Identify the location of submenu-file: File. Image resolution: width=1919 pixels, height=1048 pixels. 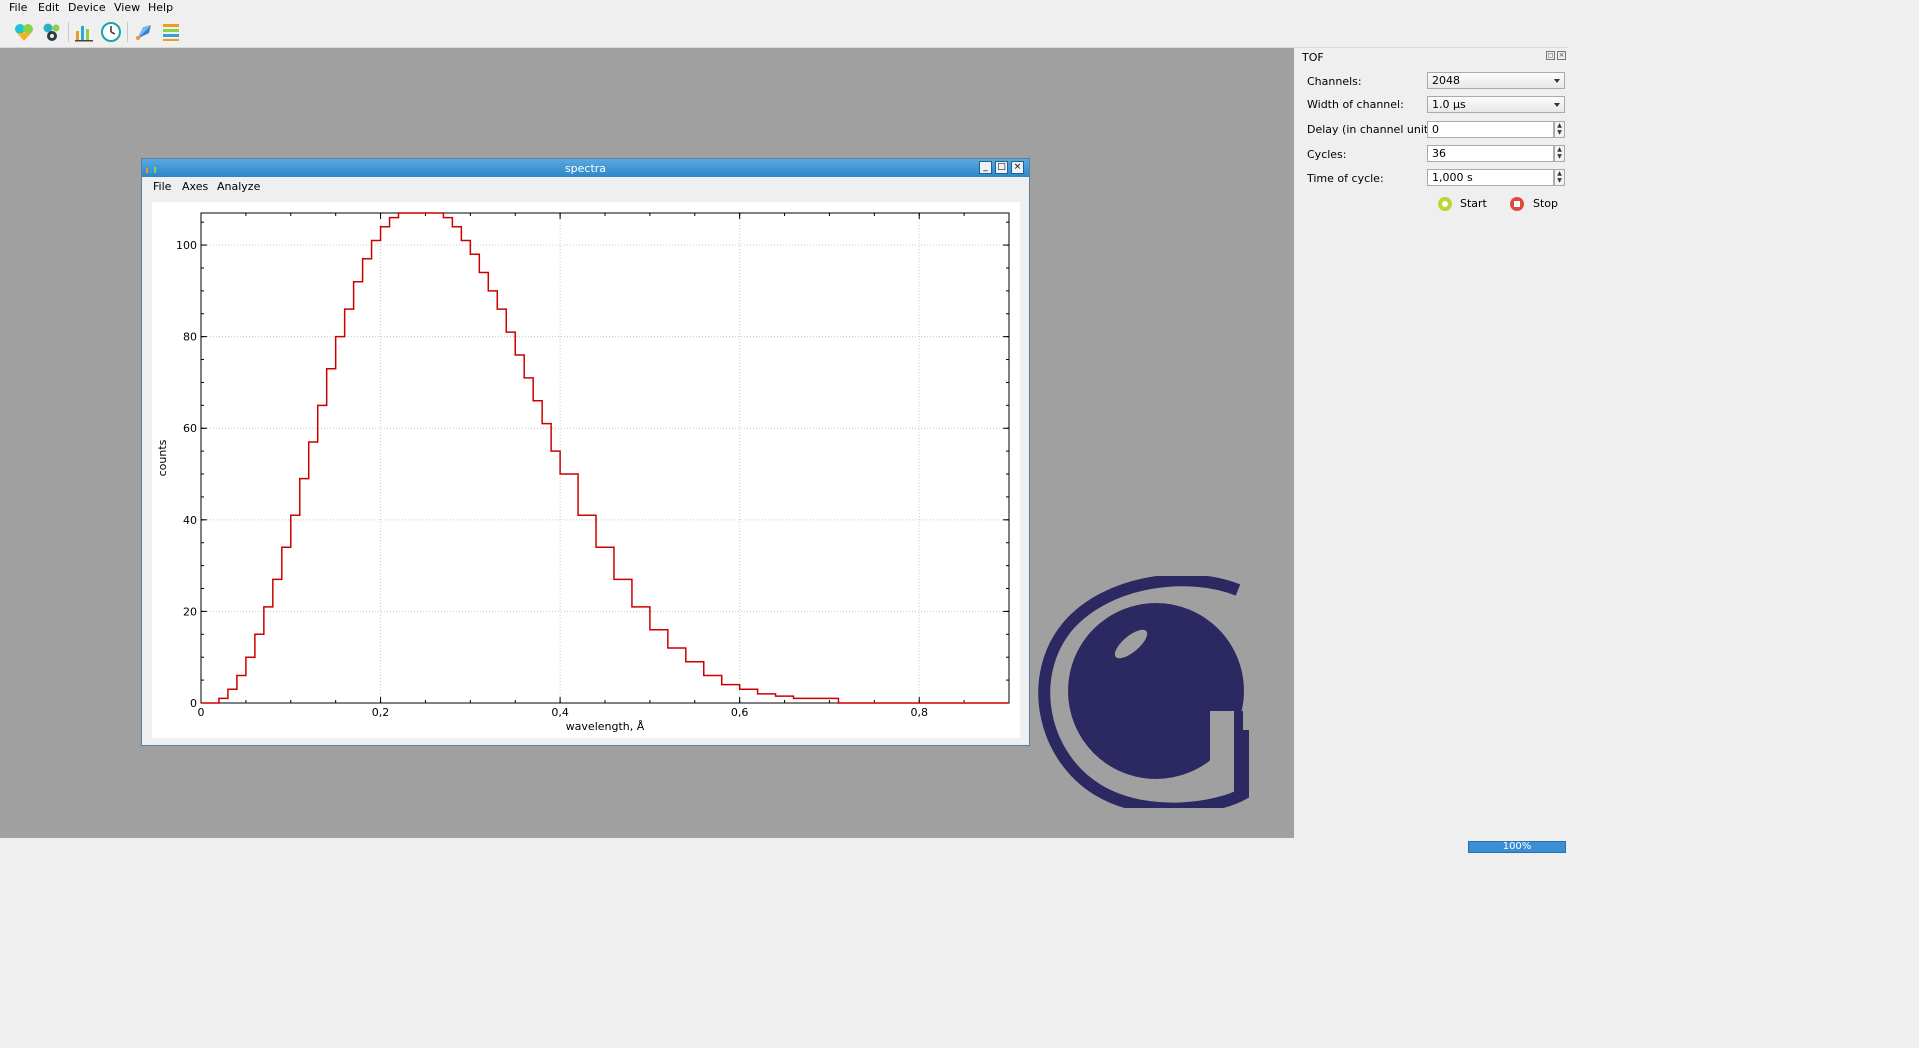
(162, 186).